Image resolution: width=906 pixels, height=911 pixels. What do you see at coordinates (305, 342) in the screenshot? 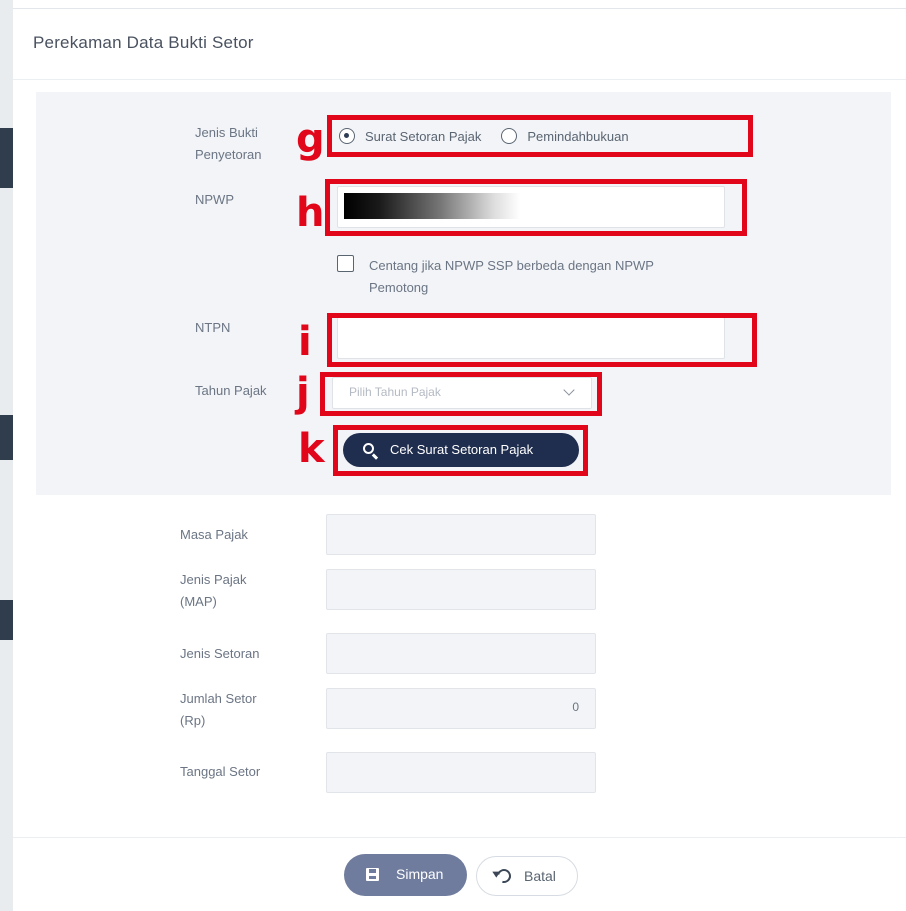
I see `annotation-letter-i: i` at bounding box center [305, 342].